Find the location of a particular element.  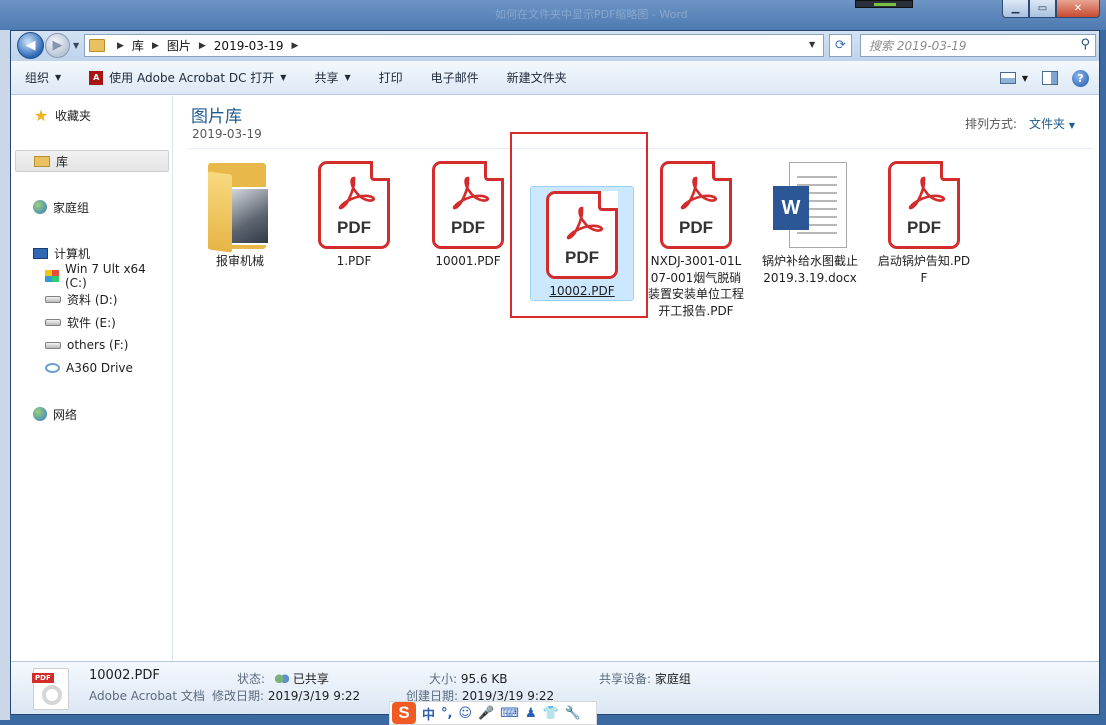

search-input: 搜索 2019-03-19 ⚲ is located at coordinates (978, 45).